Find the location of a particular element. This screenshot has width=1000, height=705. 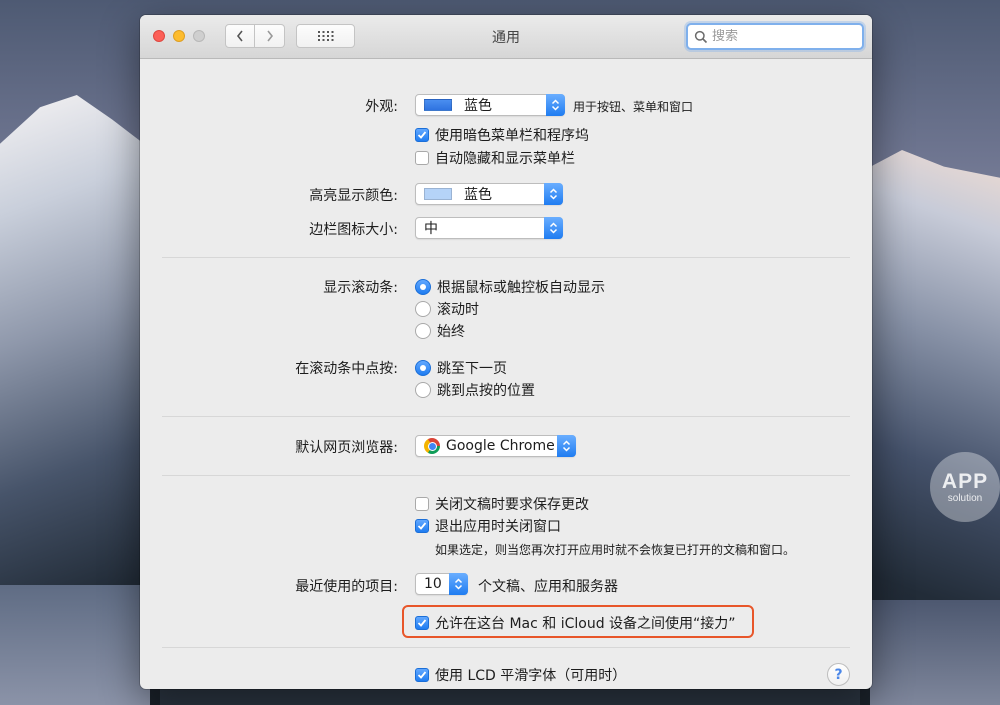

chrome-icon is located at coordinates (432, 446).